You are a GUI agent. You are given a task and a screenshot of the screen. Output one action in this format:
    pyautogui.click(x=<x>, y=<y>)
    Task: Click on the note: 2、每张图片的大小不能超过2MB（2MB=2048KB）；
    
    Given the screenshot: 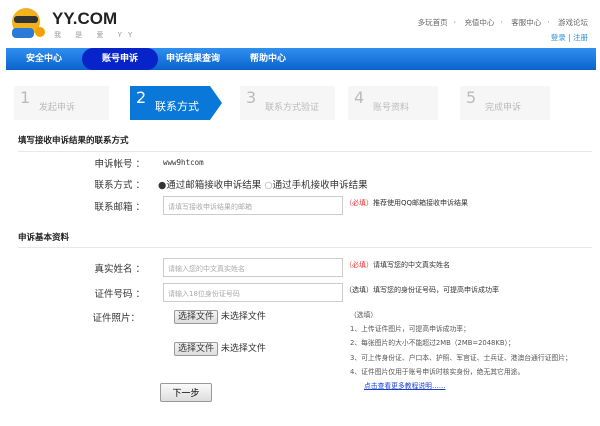 What is the action you would take?
    pyautogui.click(x=432, y=343)
    